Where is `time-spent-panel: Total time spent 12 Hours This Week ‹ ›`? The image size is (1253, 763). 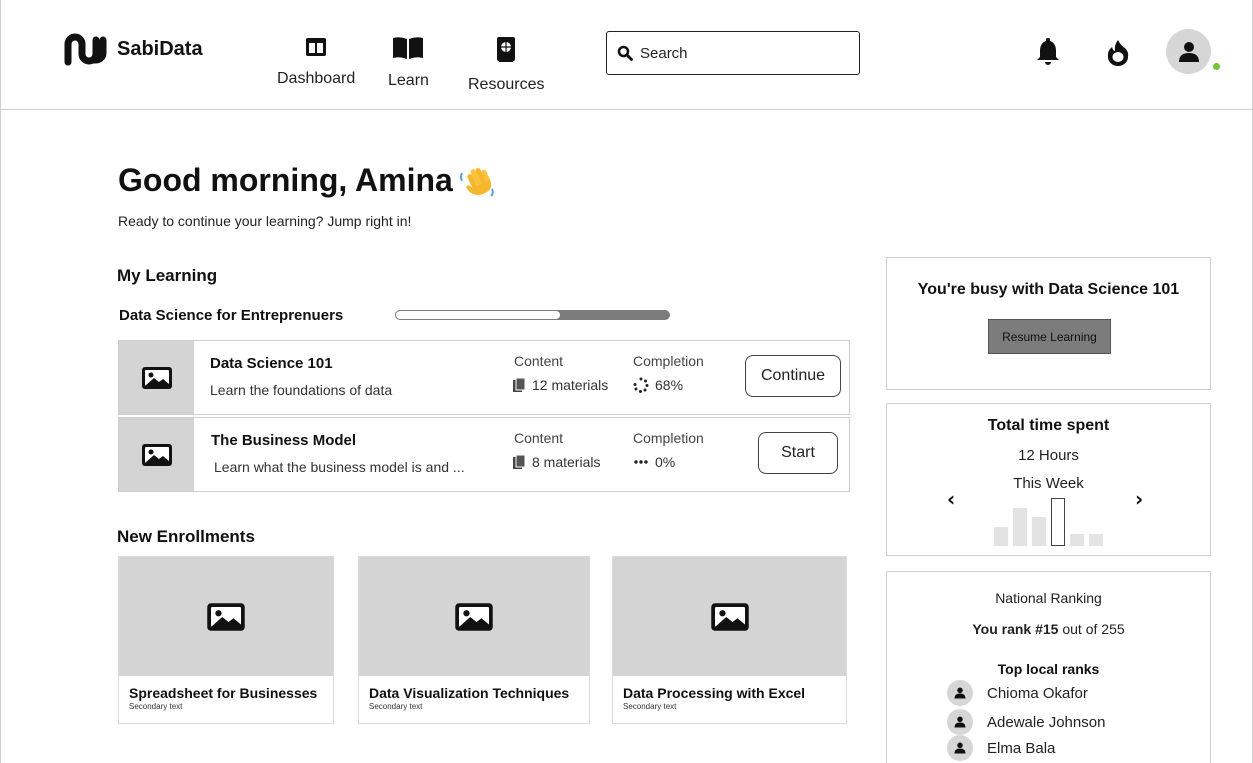
time-spent-panel: Total time spent 12 Hours This Week ‹ › is located at coordinates (1048, 479).